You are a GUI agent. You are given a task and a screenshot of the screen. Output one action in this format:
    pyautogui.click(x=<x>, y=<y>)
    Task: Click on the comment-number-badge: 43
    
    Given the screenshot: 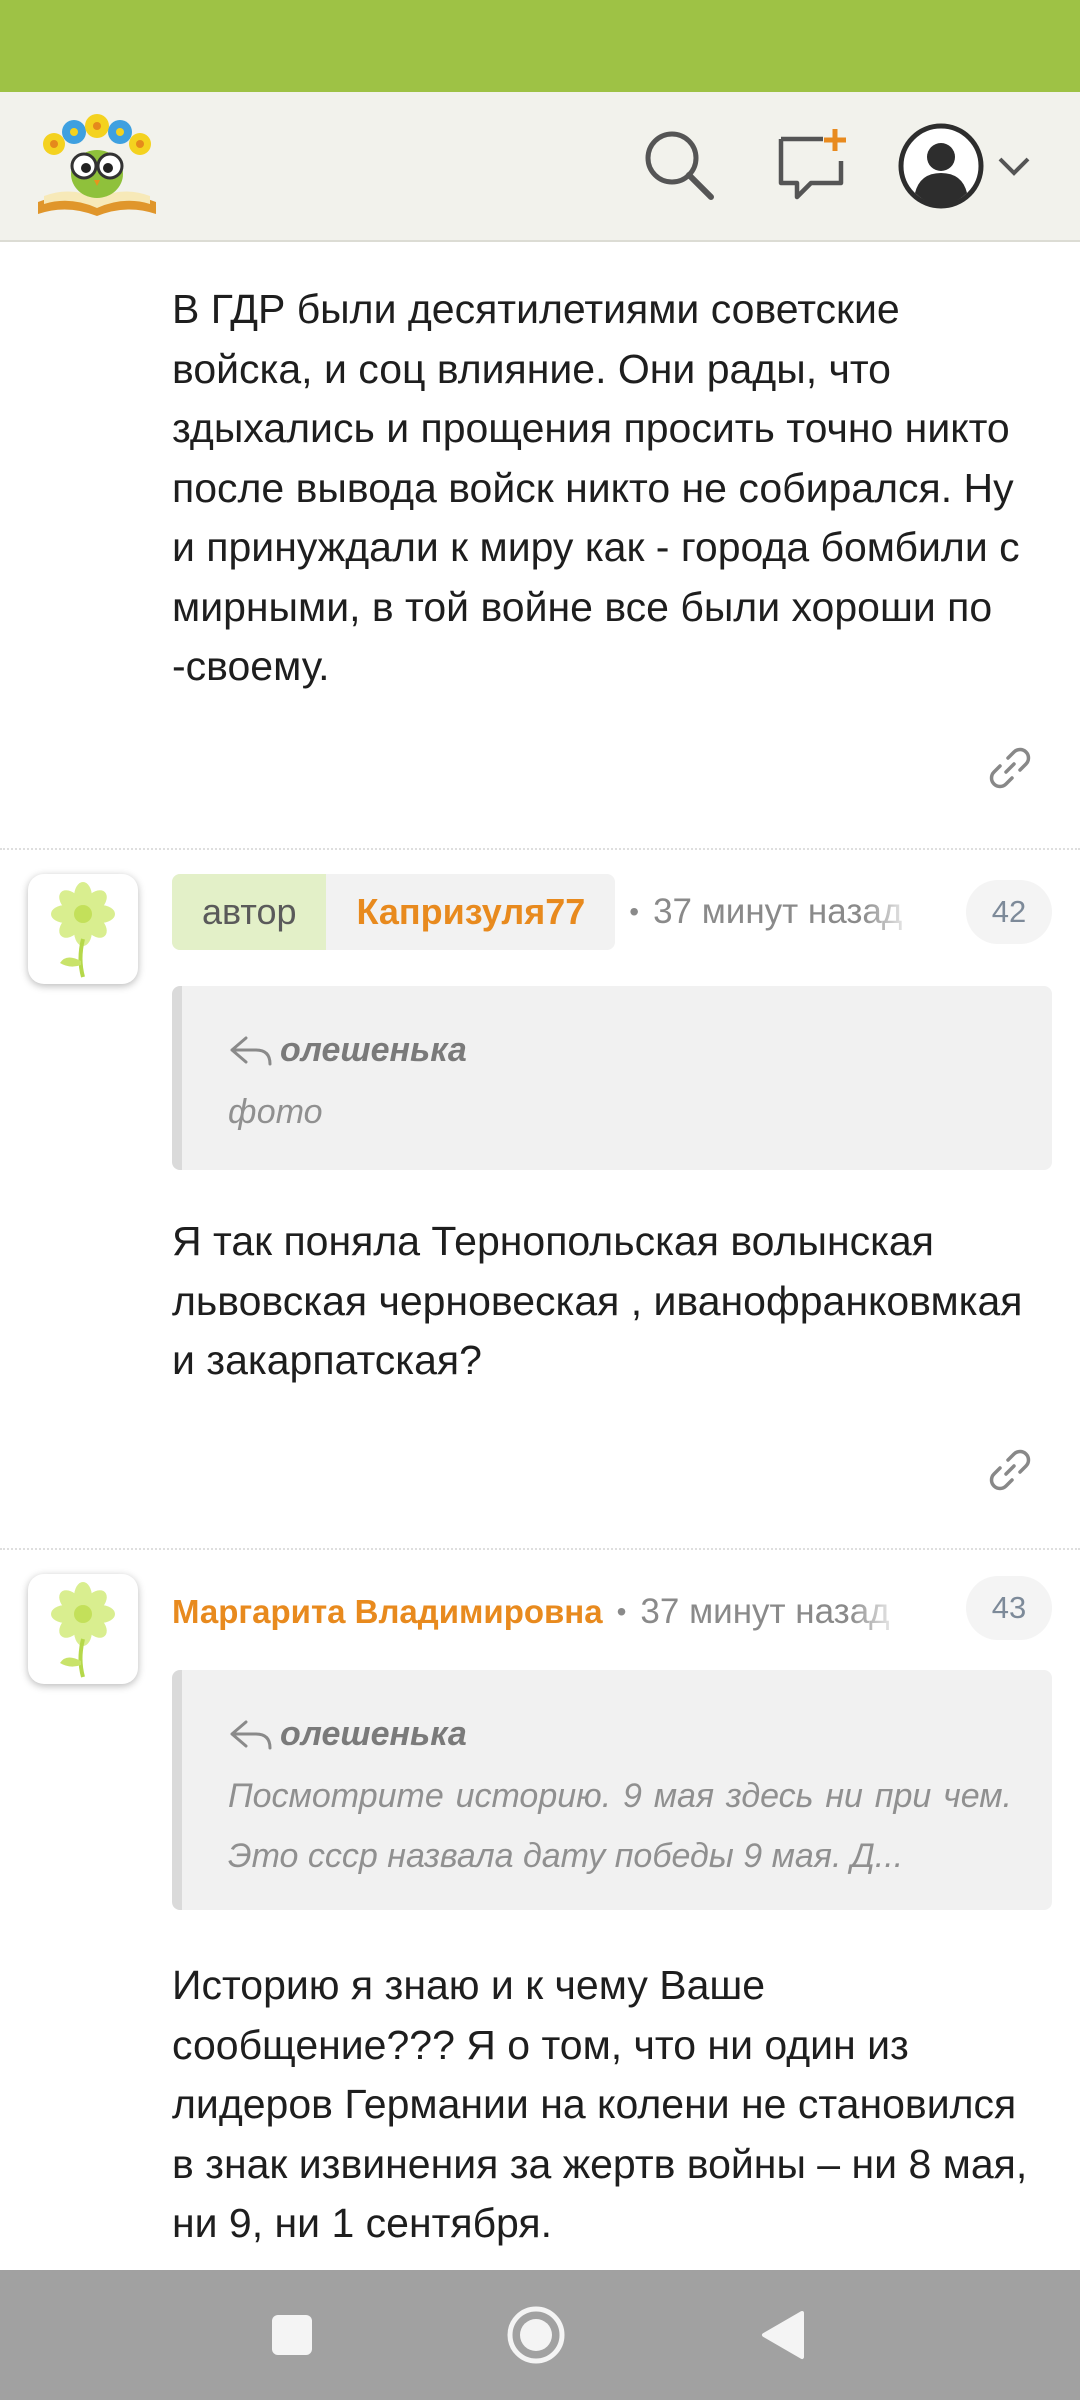 What is the action you would take?
    pyautogui.click(x=1009, y=1608)
    